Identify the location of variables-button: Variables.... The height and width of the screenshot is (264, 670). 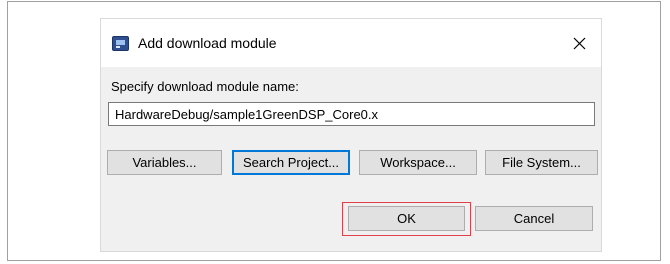
(164, 162).